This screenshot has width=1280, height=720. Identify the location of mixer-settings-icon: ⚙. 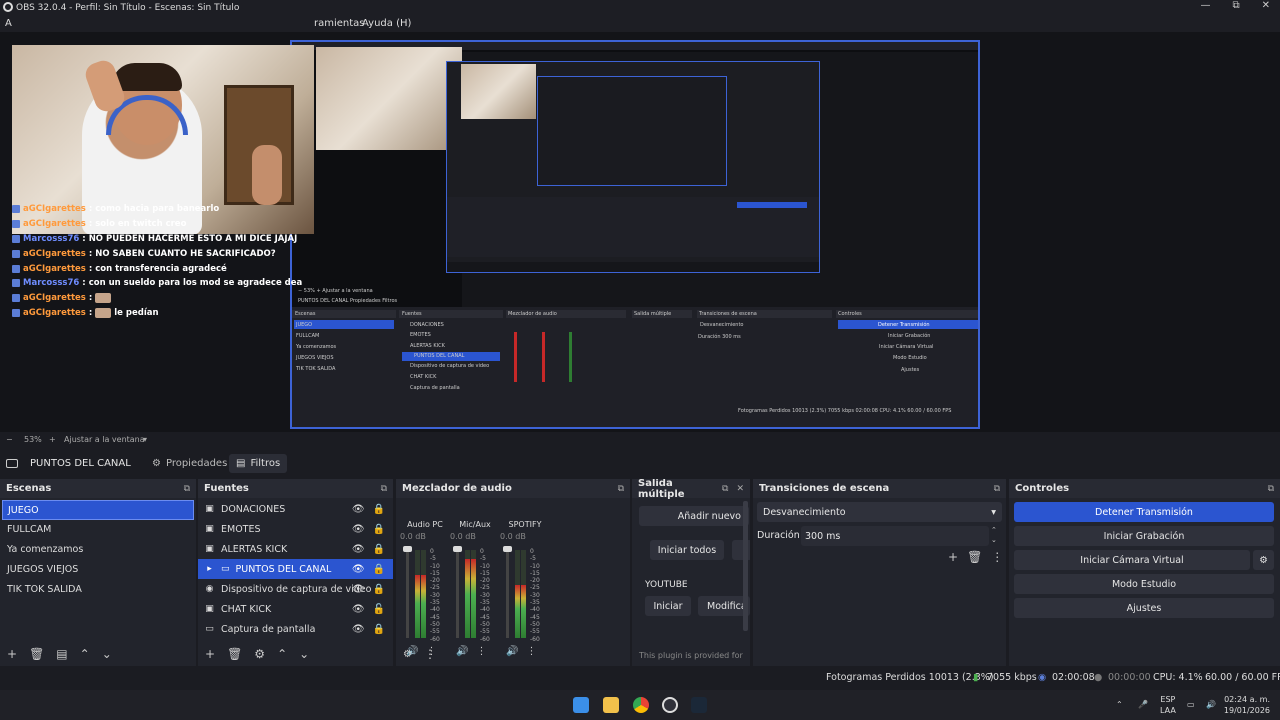
(407, 654).